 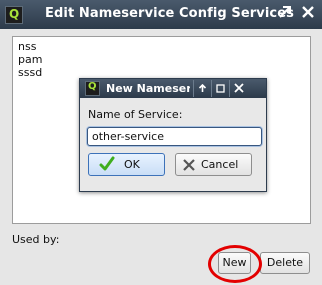 What do you see at coordinates (308, 14) in the screenshot?
I see `close-icon` at bounding box center [308, 14].